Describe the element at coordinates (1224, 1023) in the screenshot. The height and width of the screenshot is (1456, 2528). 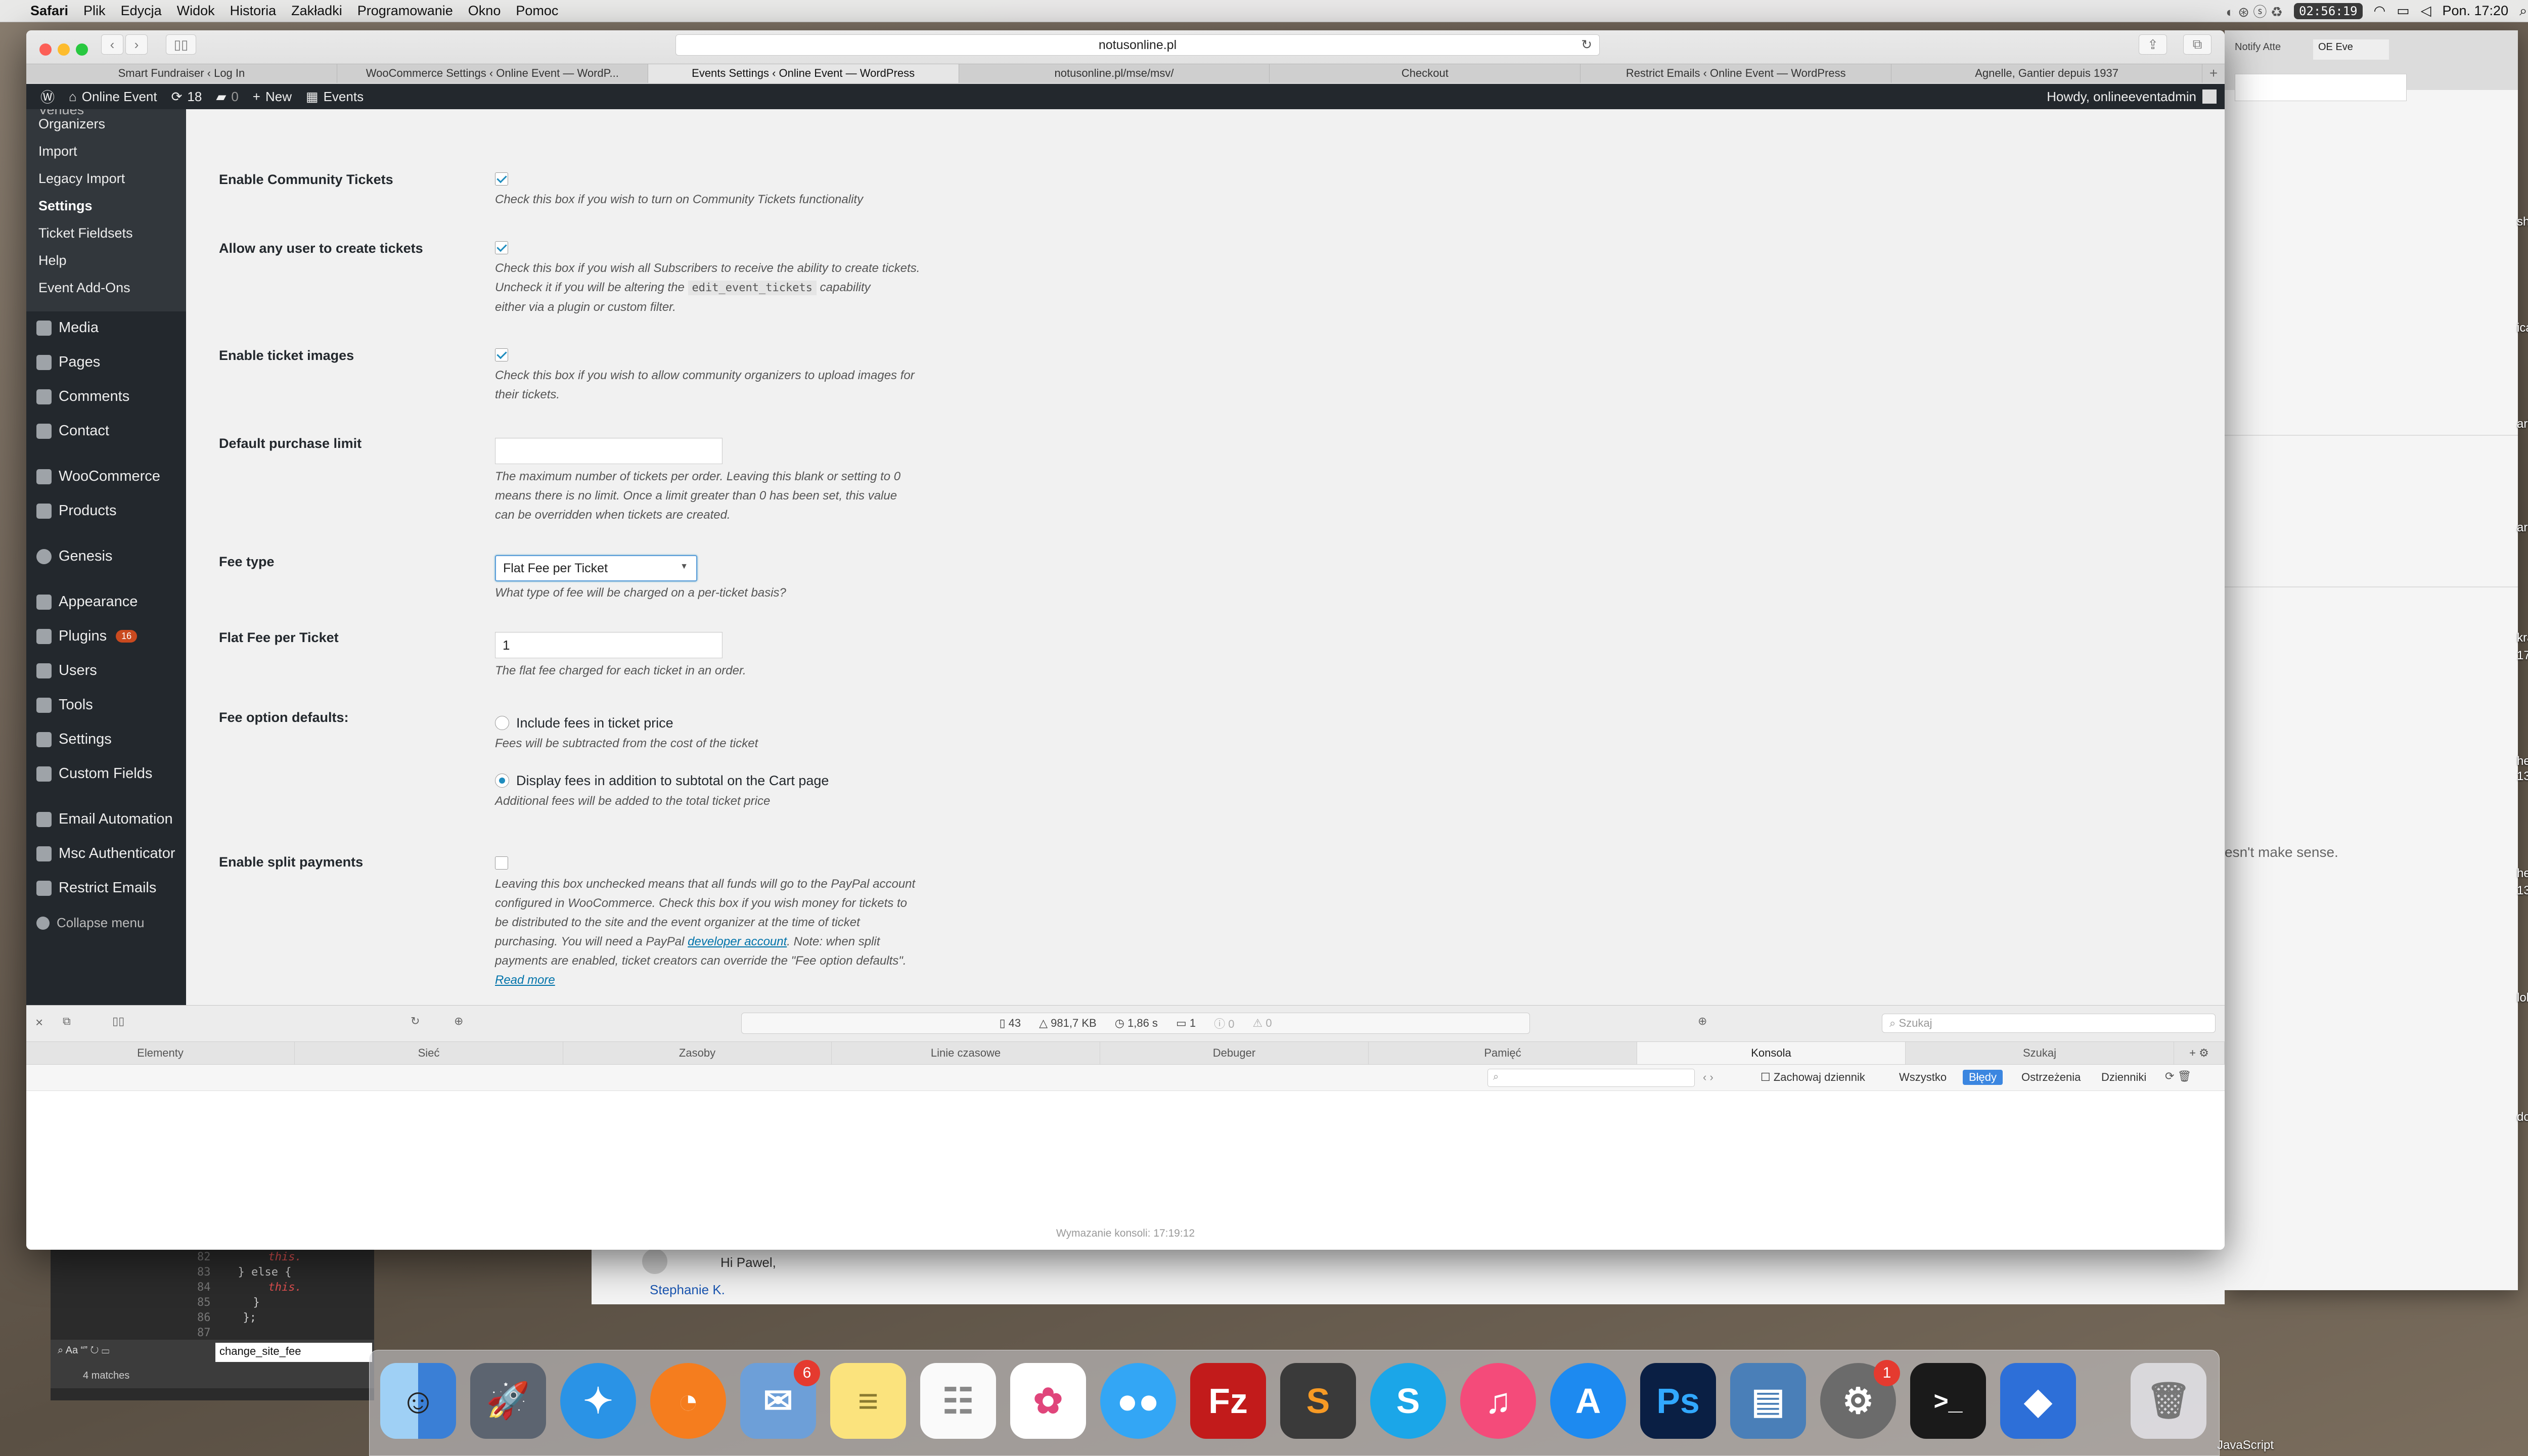
I see `error-count: ⓘ 0` at that location.